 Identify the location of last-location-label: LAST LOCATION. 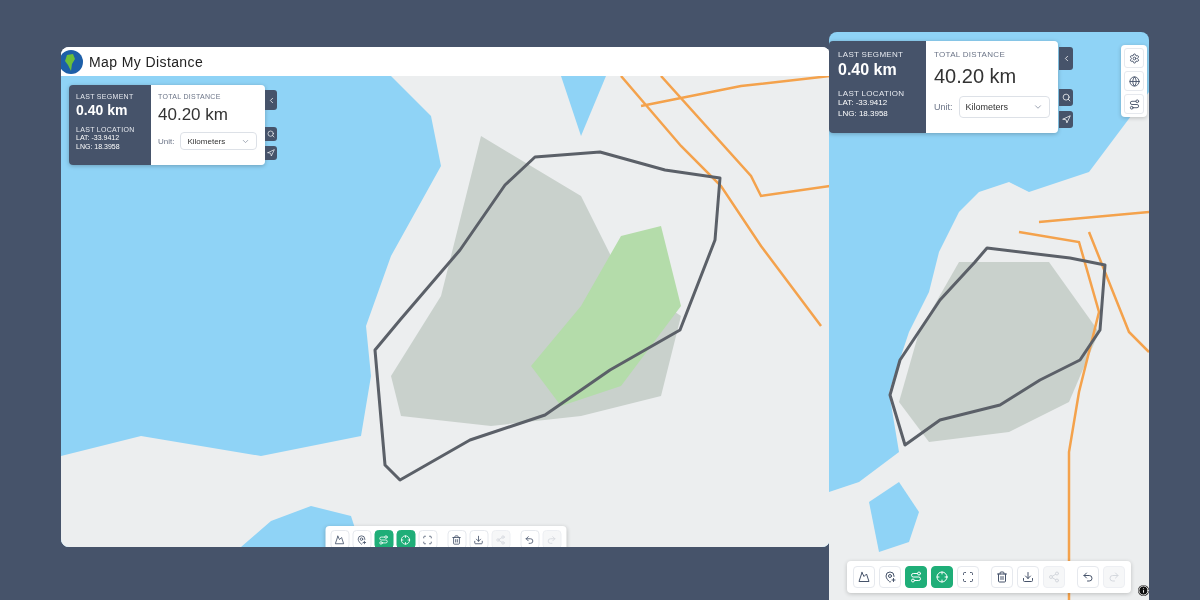
(872, 93).